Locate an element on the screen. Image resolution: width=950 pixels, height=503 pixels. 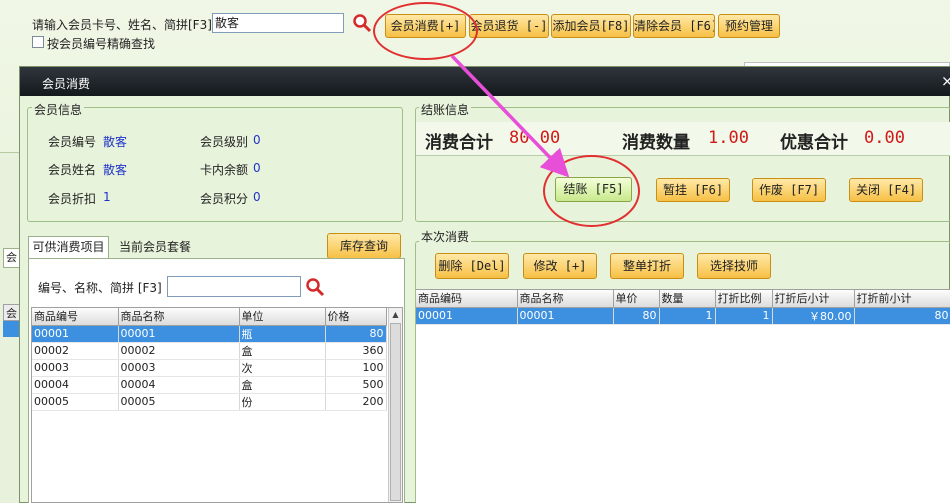
annotation-arrow-icon is located at coordinates (510, 116).